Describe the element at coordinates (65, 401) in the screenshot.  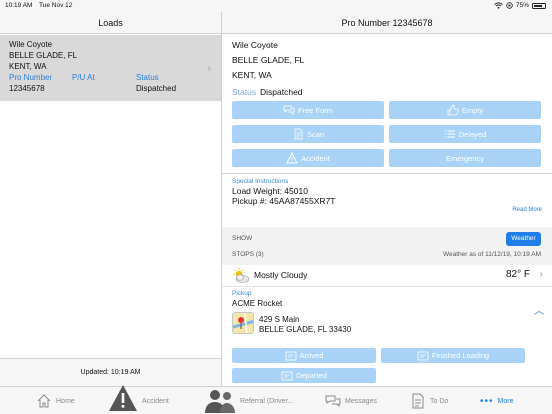
I see `tab-home-label: Home` at that location.